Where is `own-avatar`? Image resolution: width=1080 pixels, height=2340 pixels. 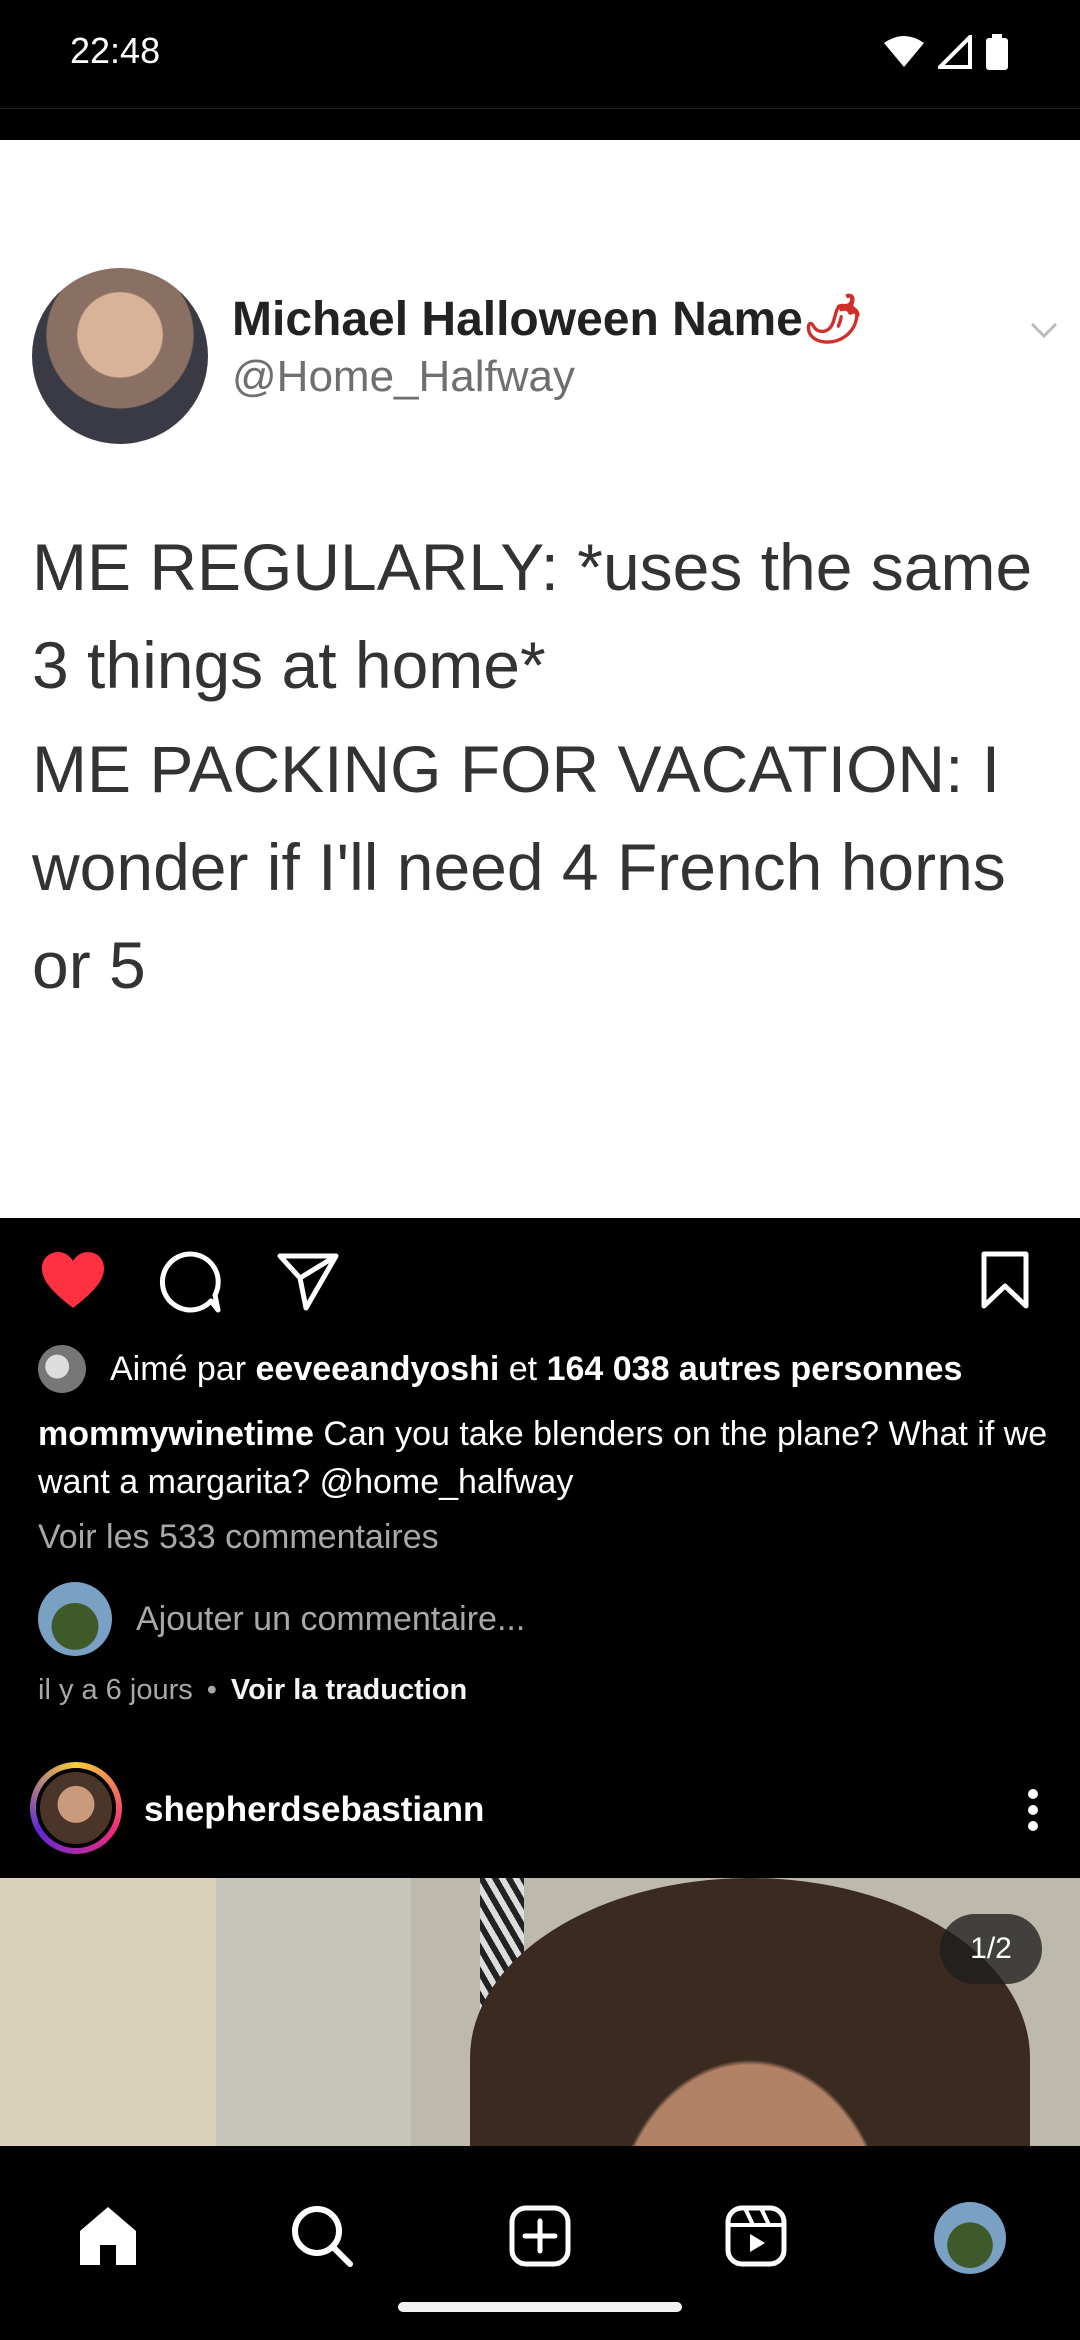 own-avatar is located at coordinates (75, 1619).